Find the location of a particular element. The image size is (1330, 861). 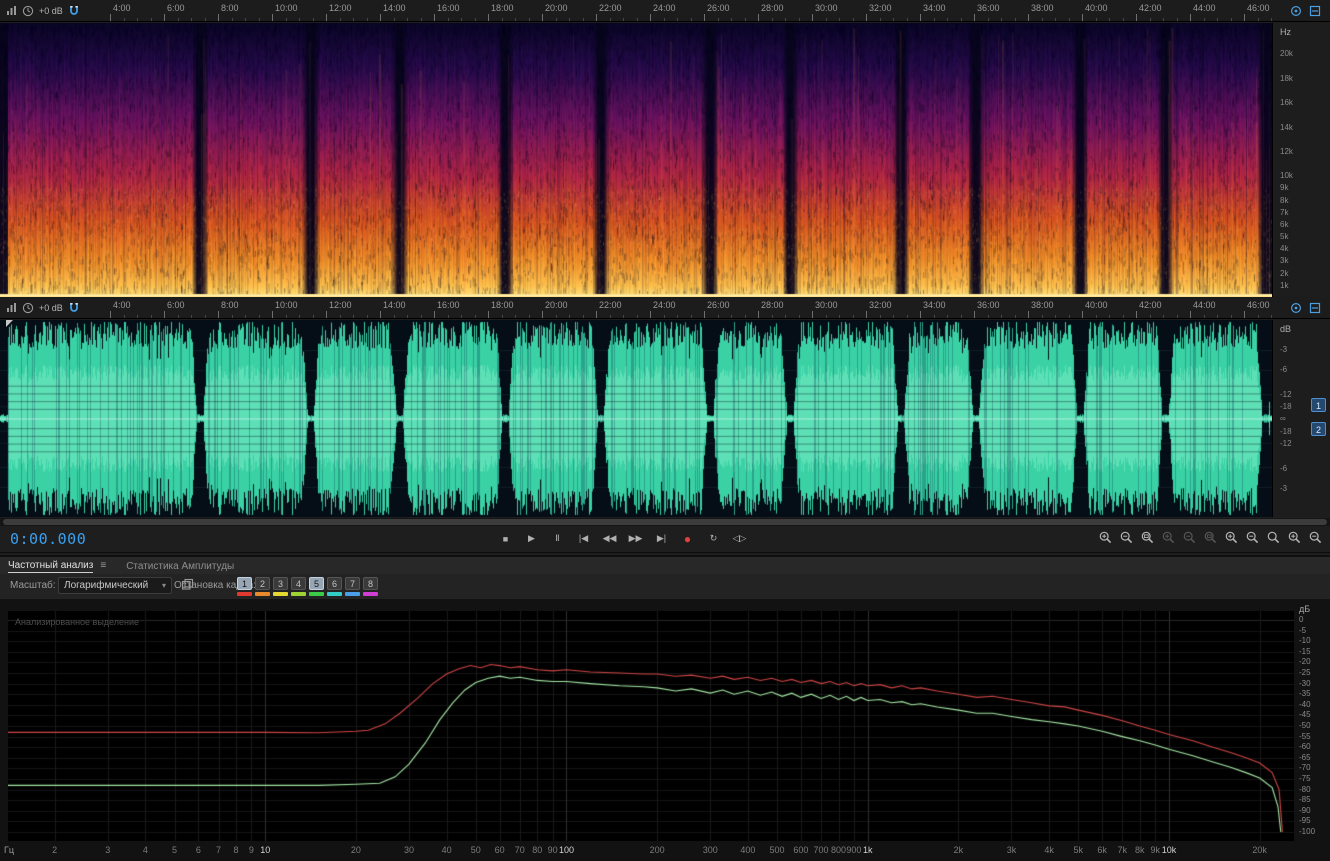

frame-hold-button-6: 6 is located at coordinates (334, 586).